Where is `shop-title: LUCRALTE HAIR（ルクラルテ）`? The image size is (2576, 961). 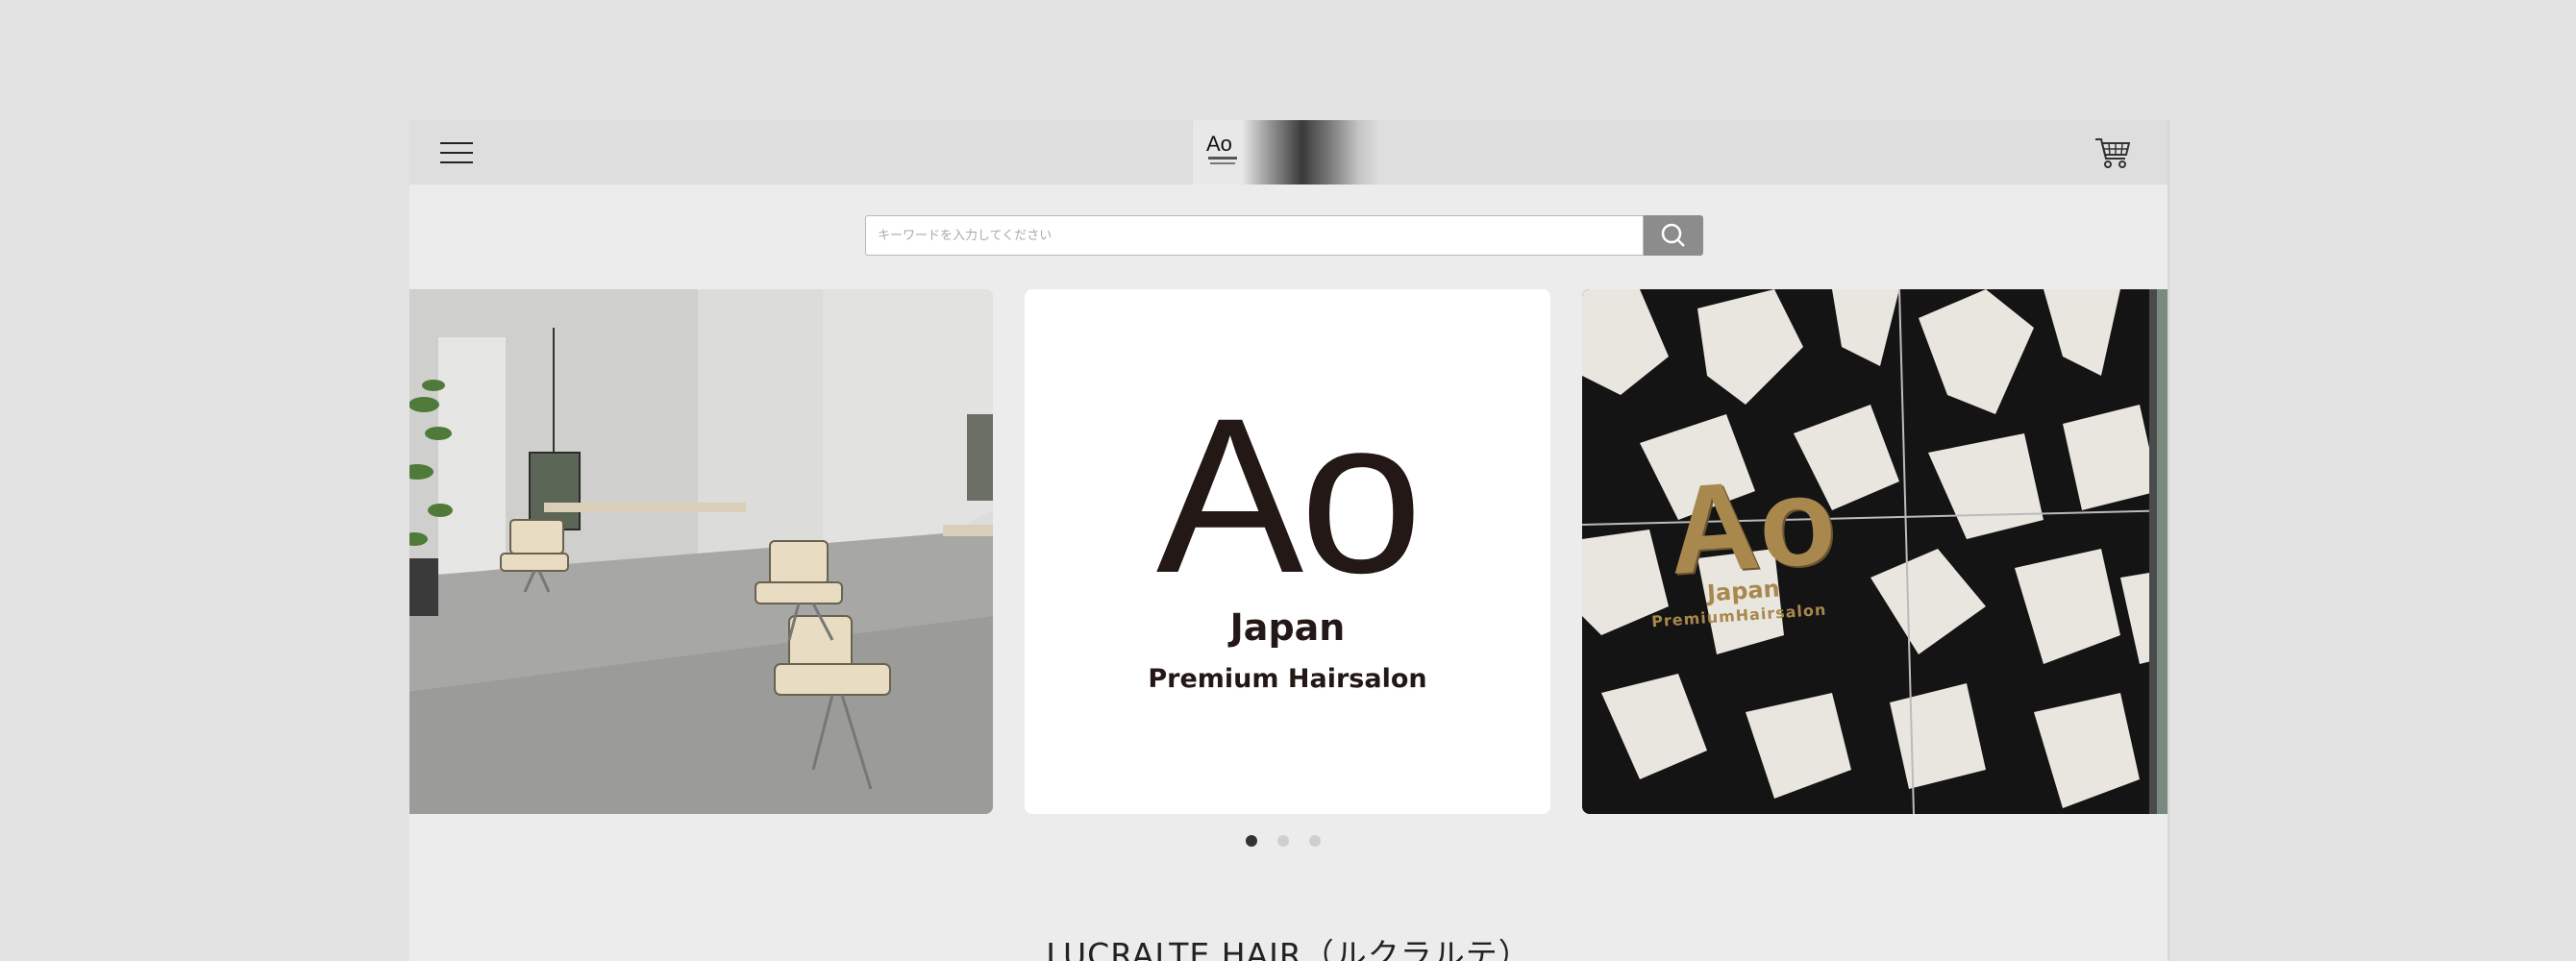 shop-title: LUCRALTE HAIR（ルクラルテ） is located at coordinates (1288, 948).